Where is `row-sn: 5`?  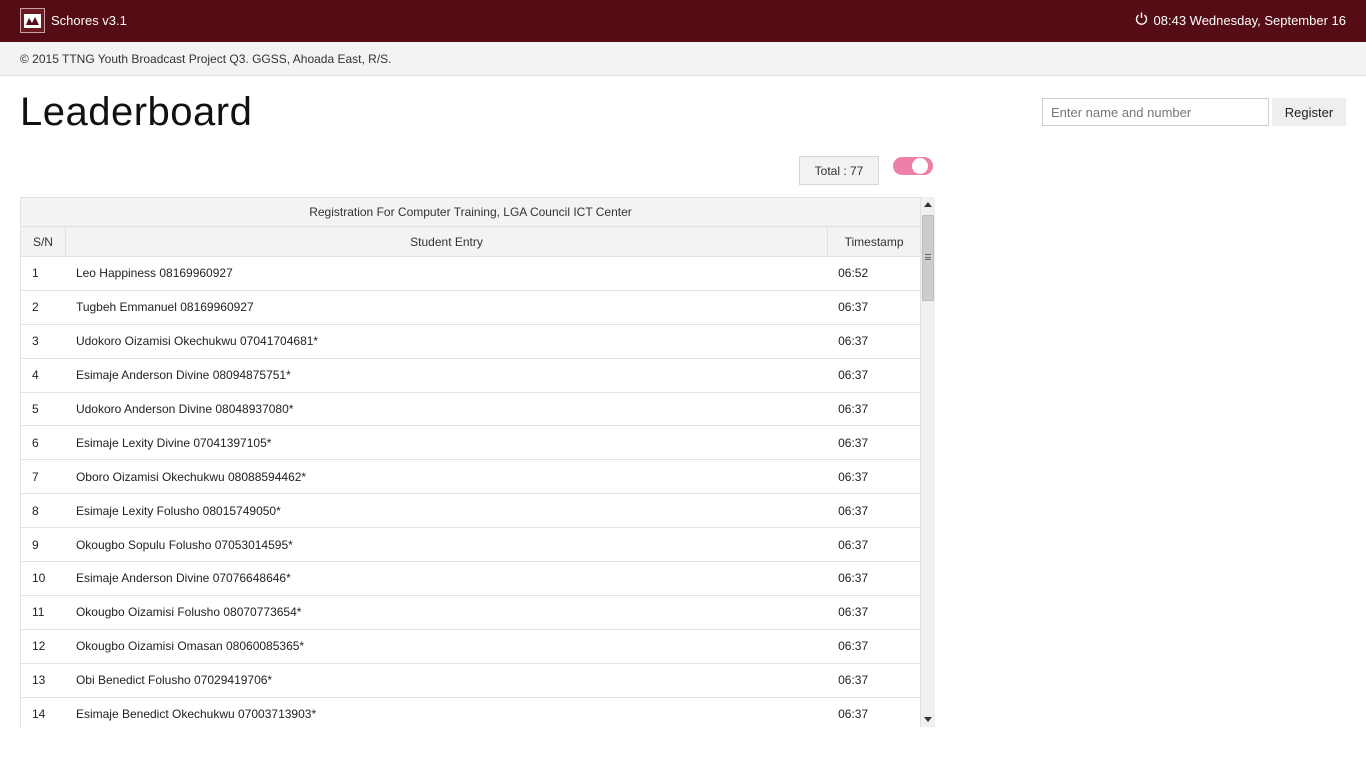 row-sn: 5 is located at coordinates (35, 409).